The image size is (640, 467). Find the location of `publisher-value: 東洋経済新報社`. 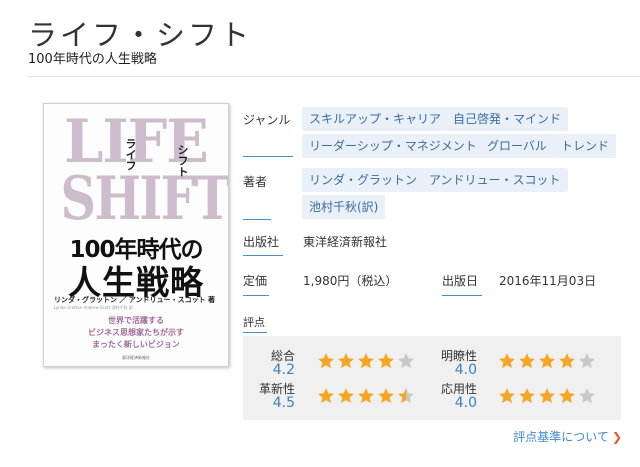

publisher-value: 東洋経済新報社 is located at coordinates (345, 242).